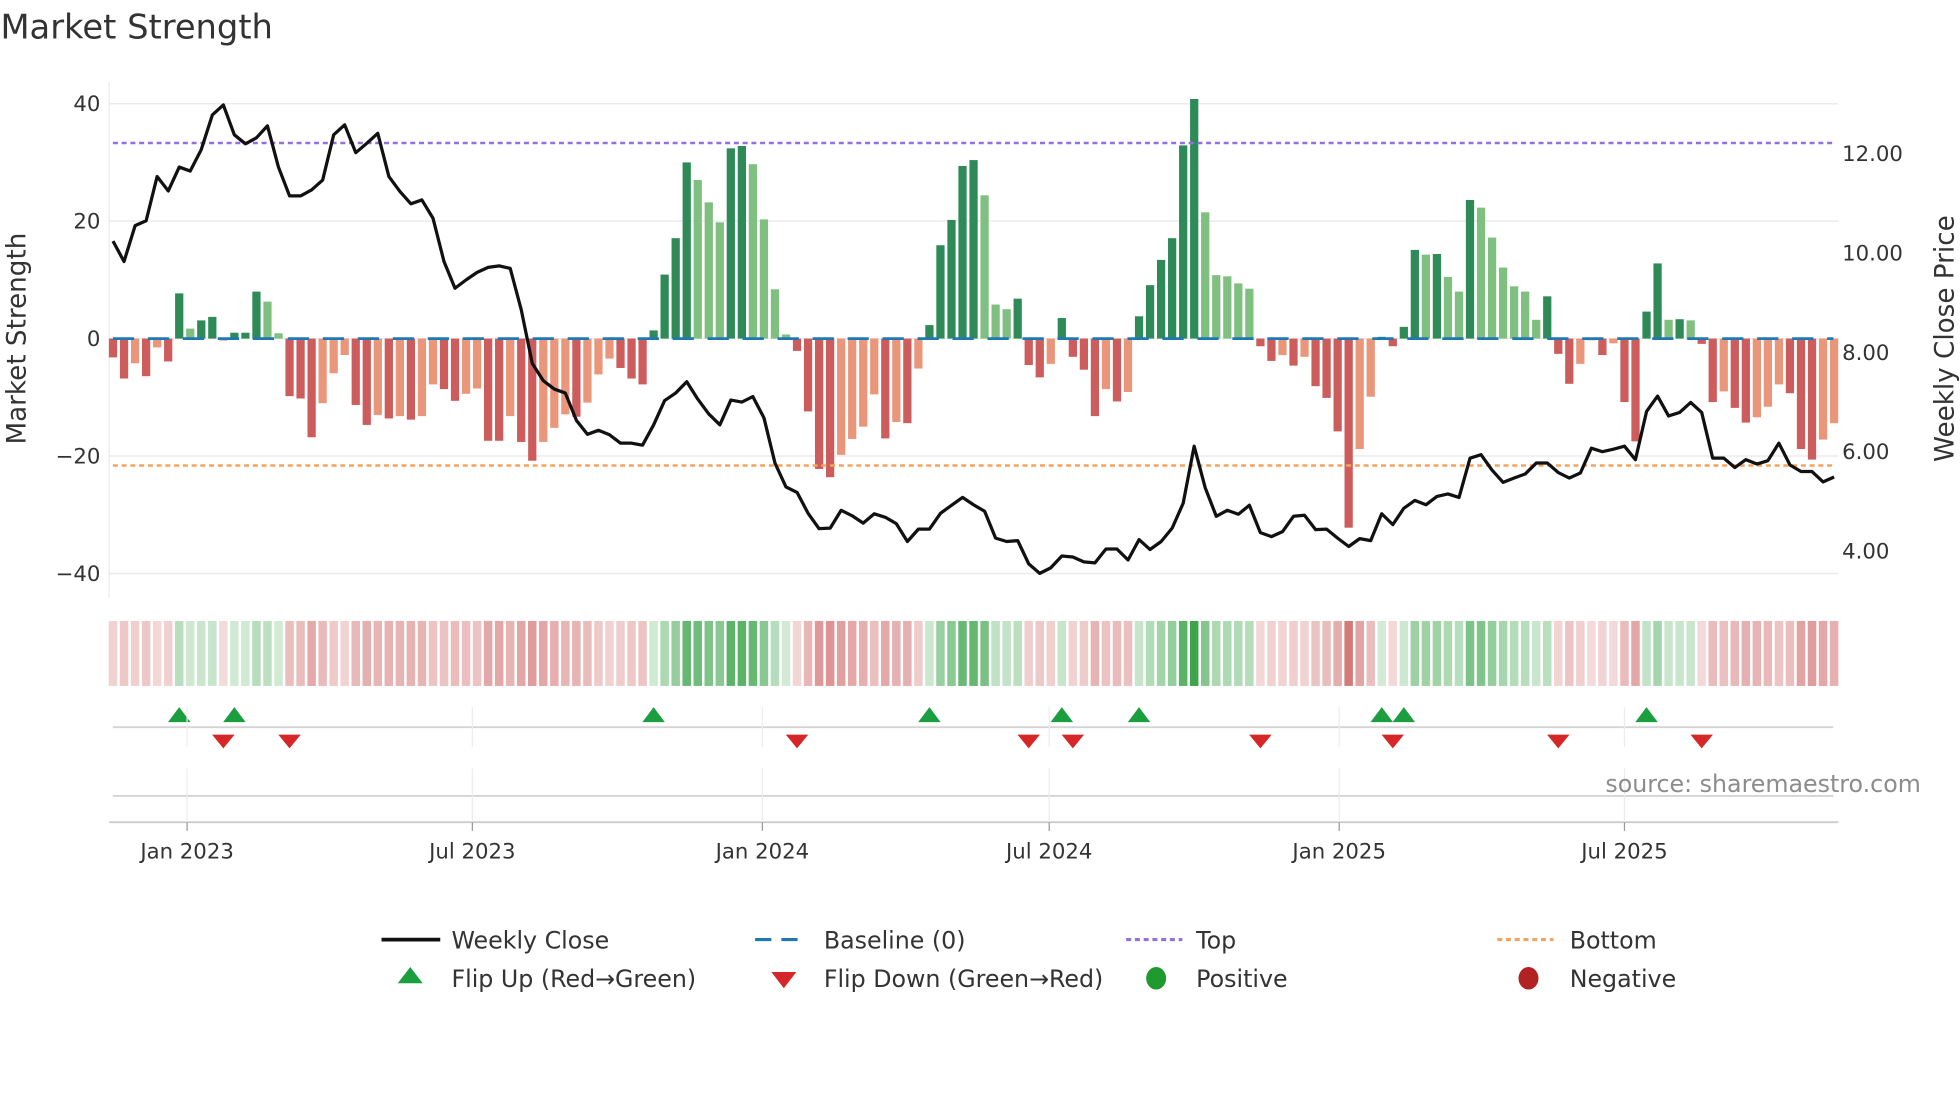  Describe the element at coordinates (530, 940) in the screenshot. I see `legend-weekly-close: Weekly Close` at that location.